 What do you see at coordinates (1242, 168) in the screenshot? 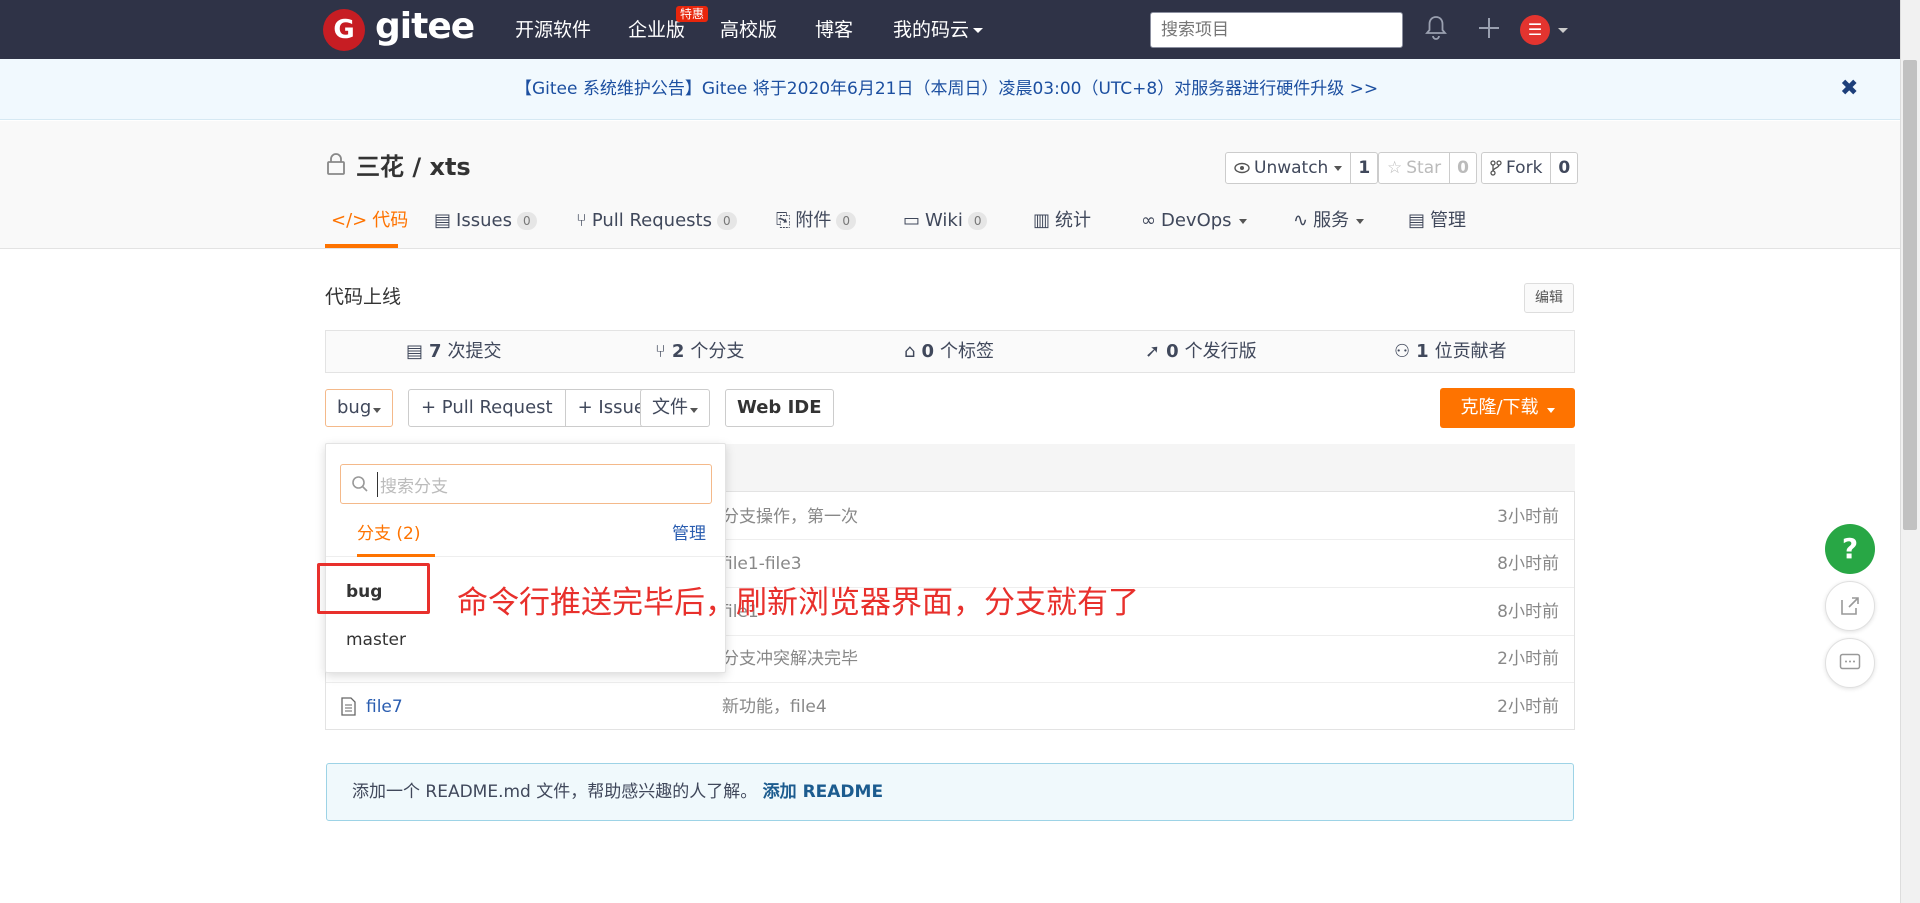
I see `eye-icon` at bounding box center [1242, 168].